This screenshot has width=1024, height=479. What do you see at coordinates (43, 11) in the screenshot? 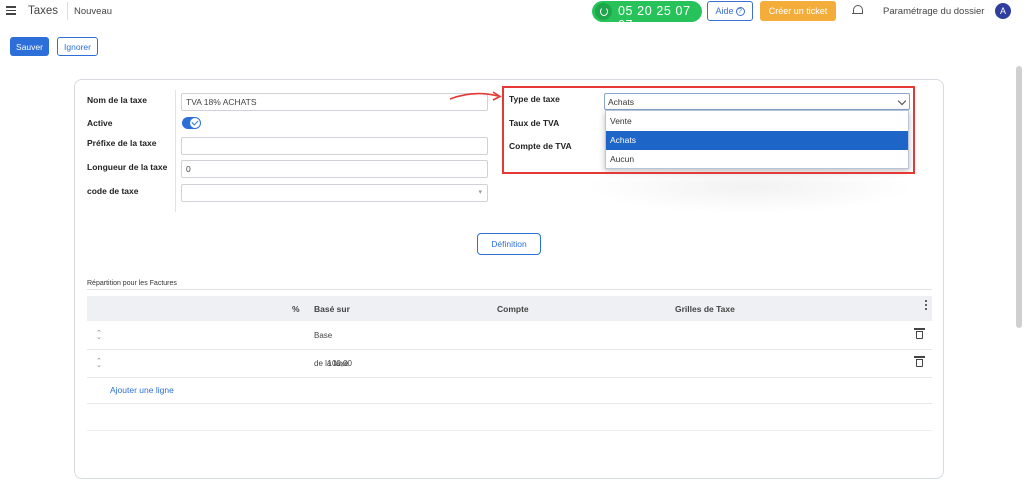
I see `app-title: Taxes` at bounding box center [43, 11].